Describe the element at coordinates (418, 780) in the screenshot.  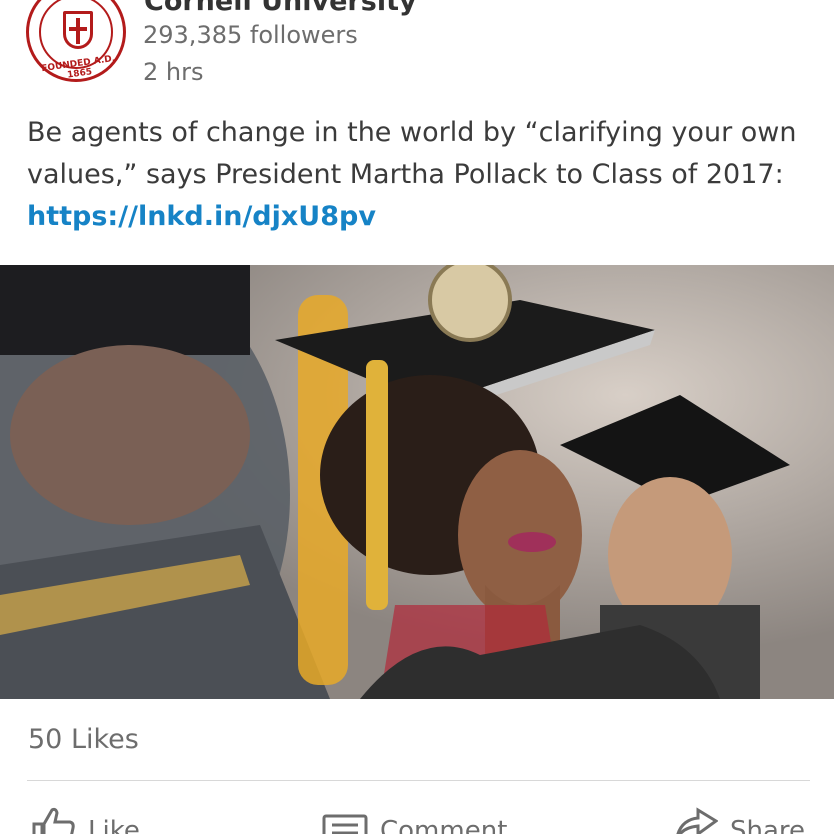
I see `divider` at that location.